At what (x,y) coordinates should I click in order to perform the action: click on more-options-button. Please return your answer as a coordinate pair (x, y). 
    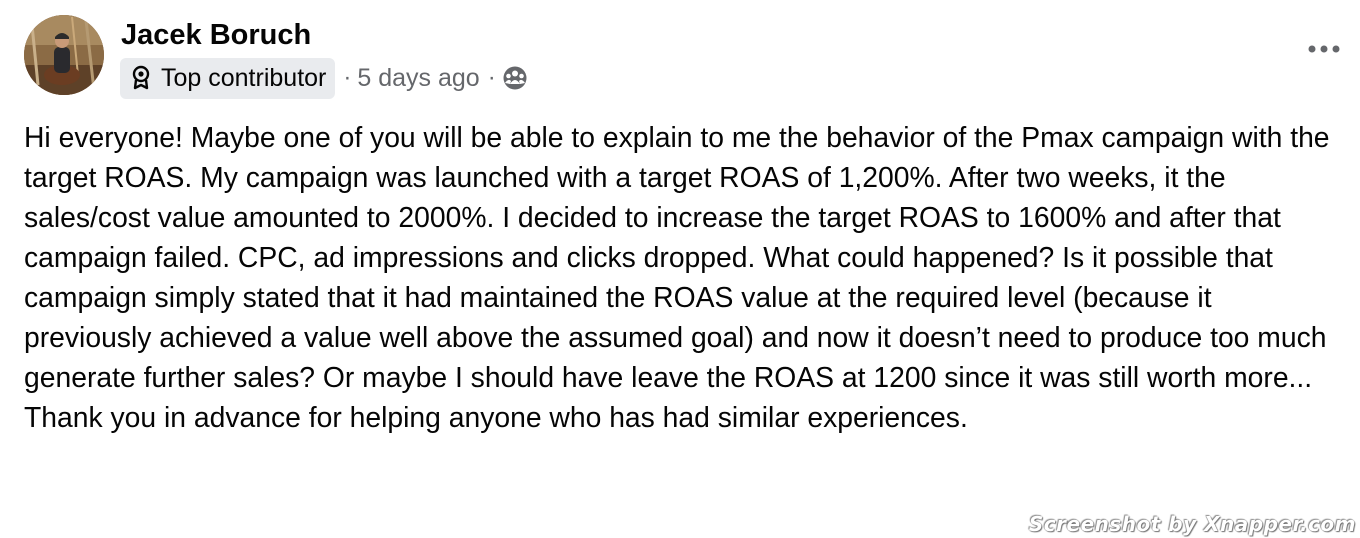
    Looking at the image, I should click on (1324, 49).